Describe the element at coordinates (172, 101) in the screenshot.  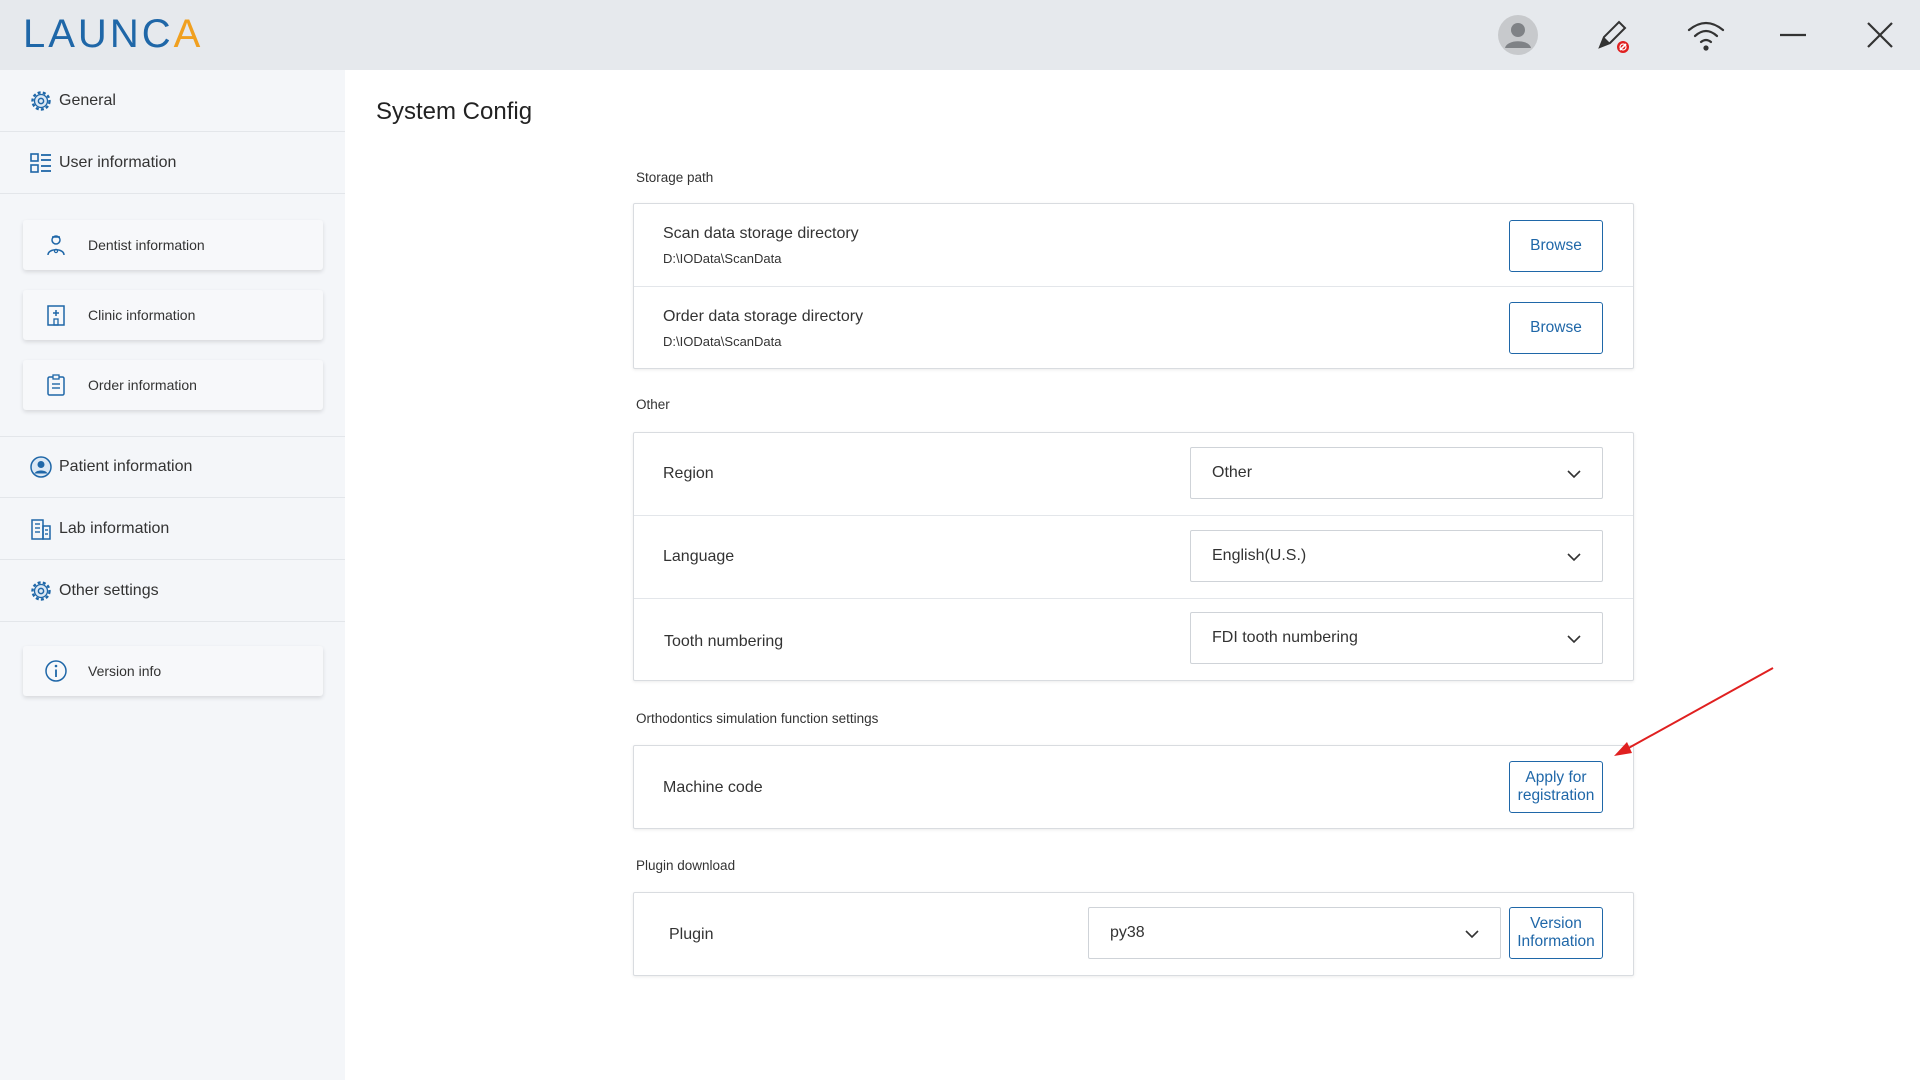
I see `sidebar-item-general: General` at that location.